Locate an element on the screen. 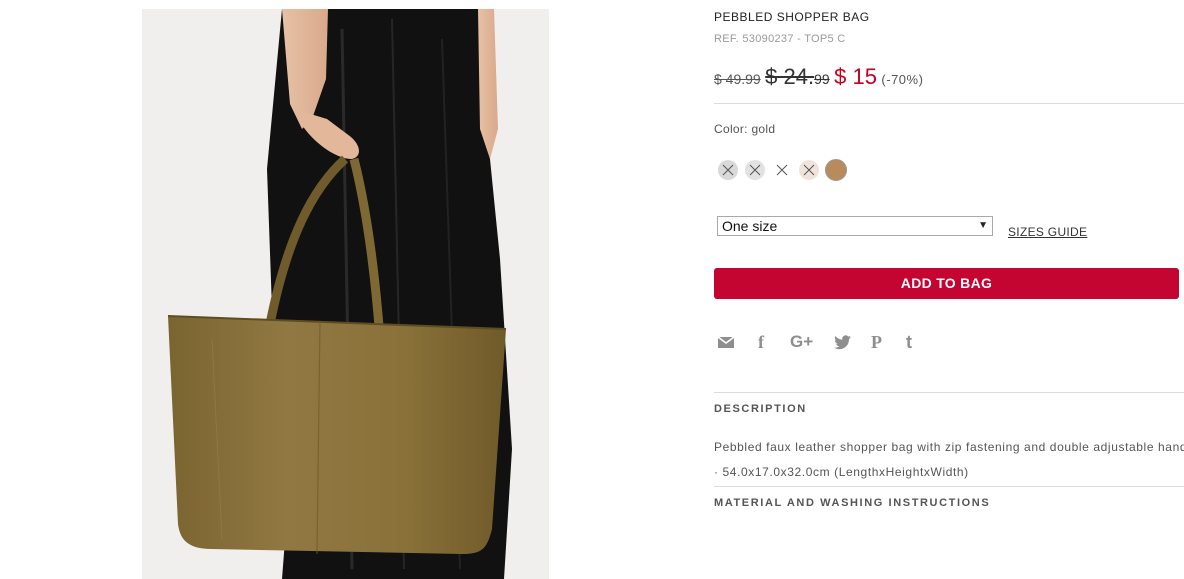 Image resolution: width=1184 pixels, height=579 pixels. google-plus-icon: G+ is located at coordinates (801, 342).